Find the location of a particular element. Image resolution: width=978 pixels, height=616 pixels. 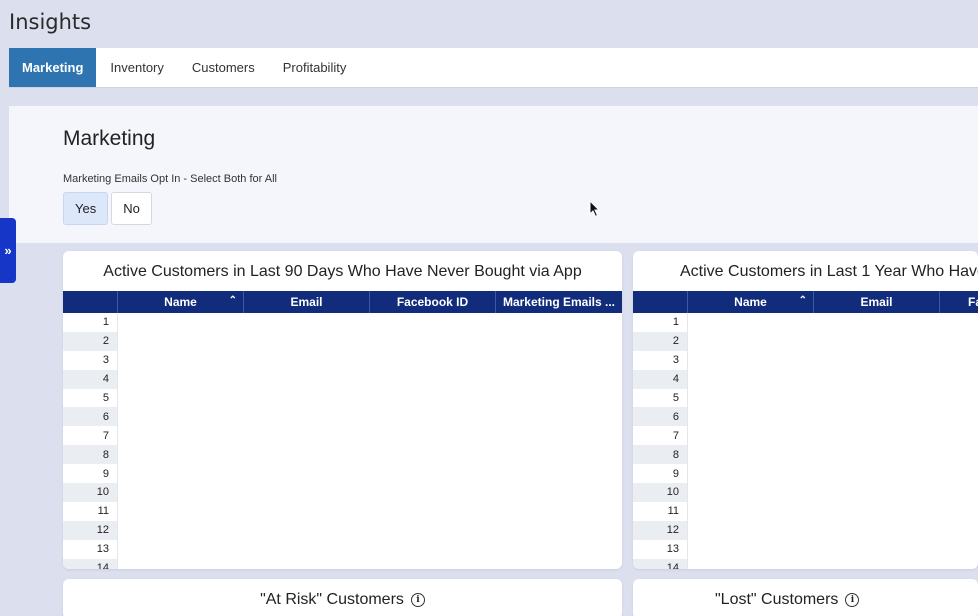

mouse-cursor-icon is located at coordinates (595, 209).